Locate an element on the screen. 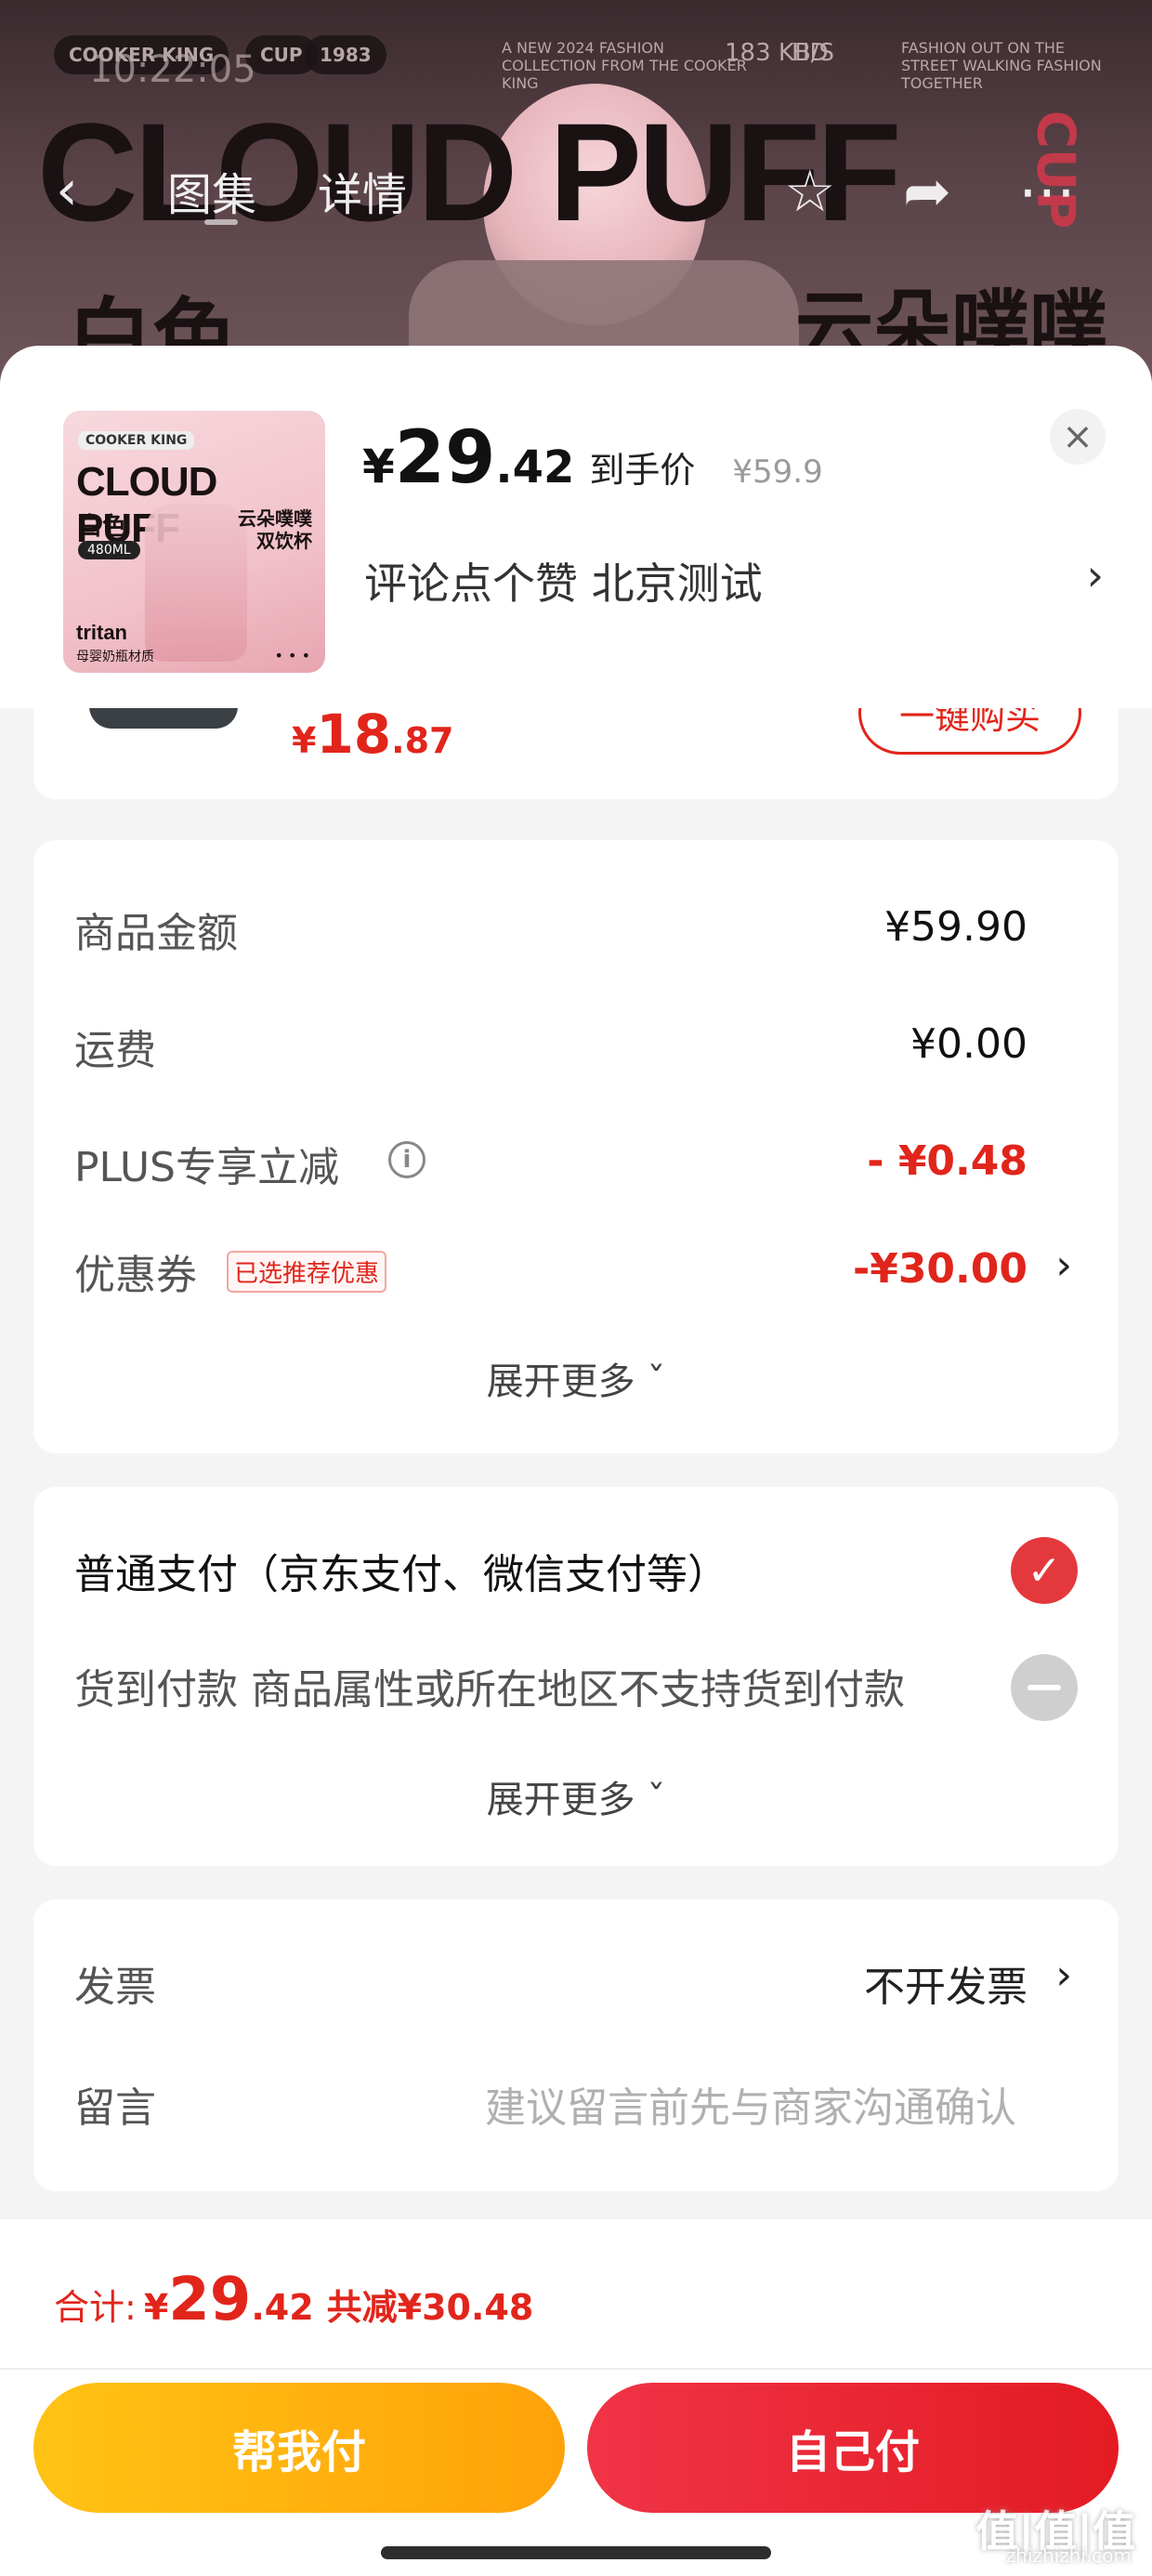  coupon-tag: 已选推荐优惠 is located at coordinates (307, 1272).